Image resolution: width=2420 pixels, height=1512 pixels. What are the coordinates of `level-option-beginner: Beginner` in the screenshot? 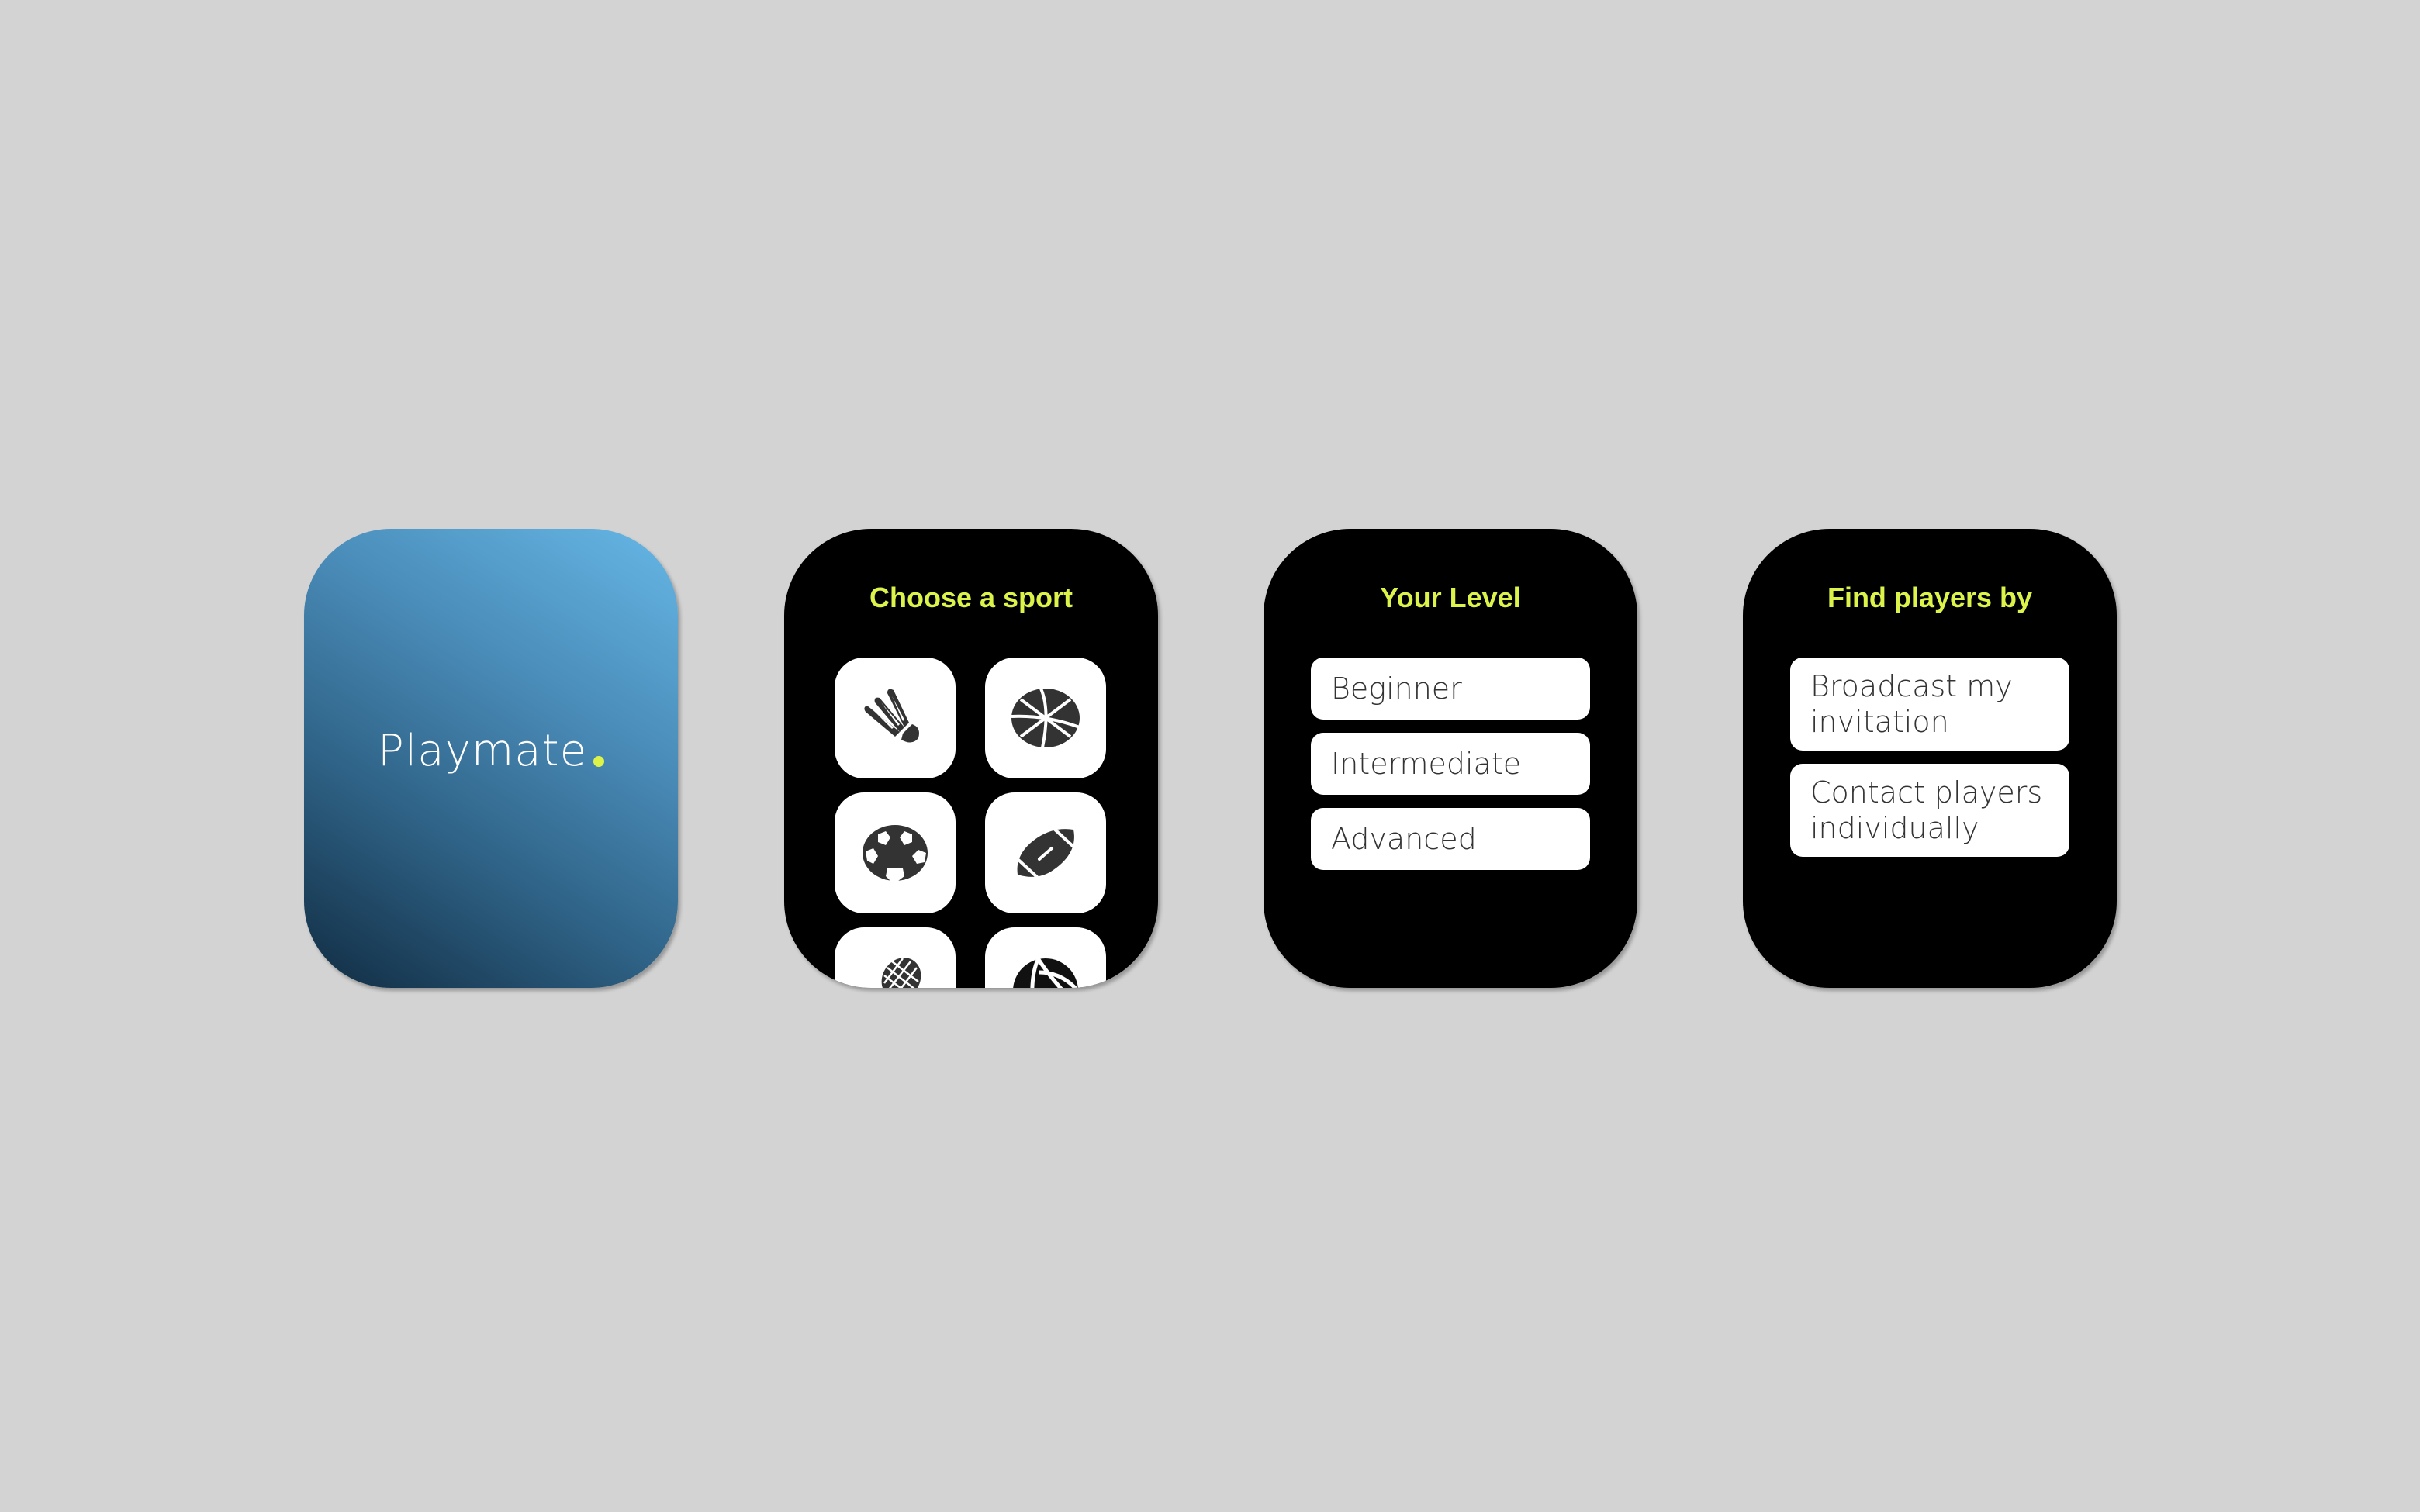 It's located at (1450, 689).